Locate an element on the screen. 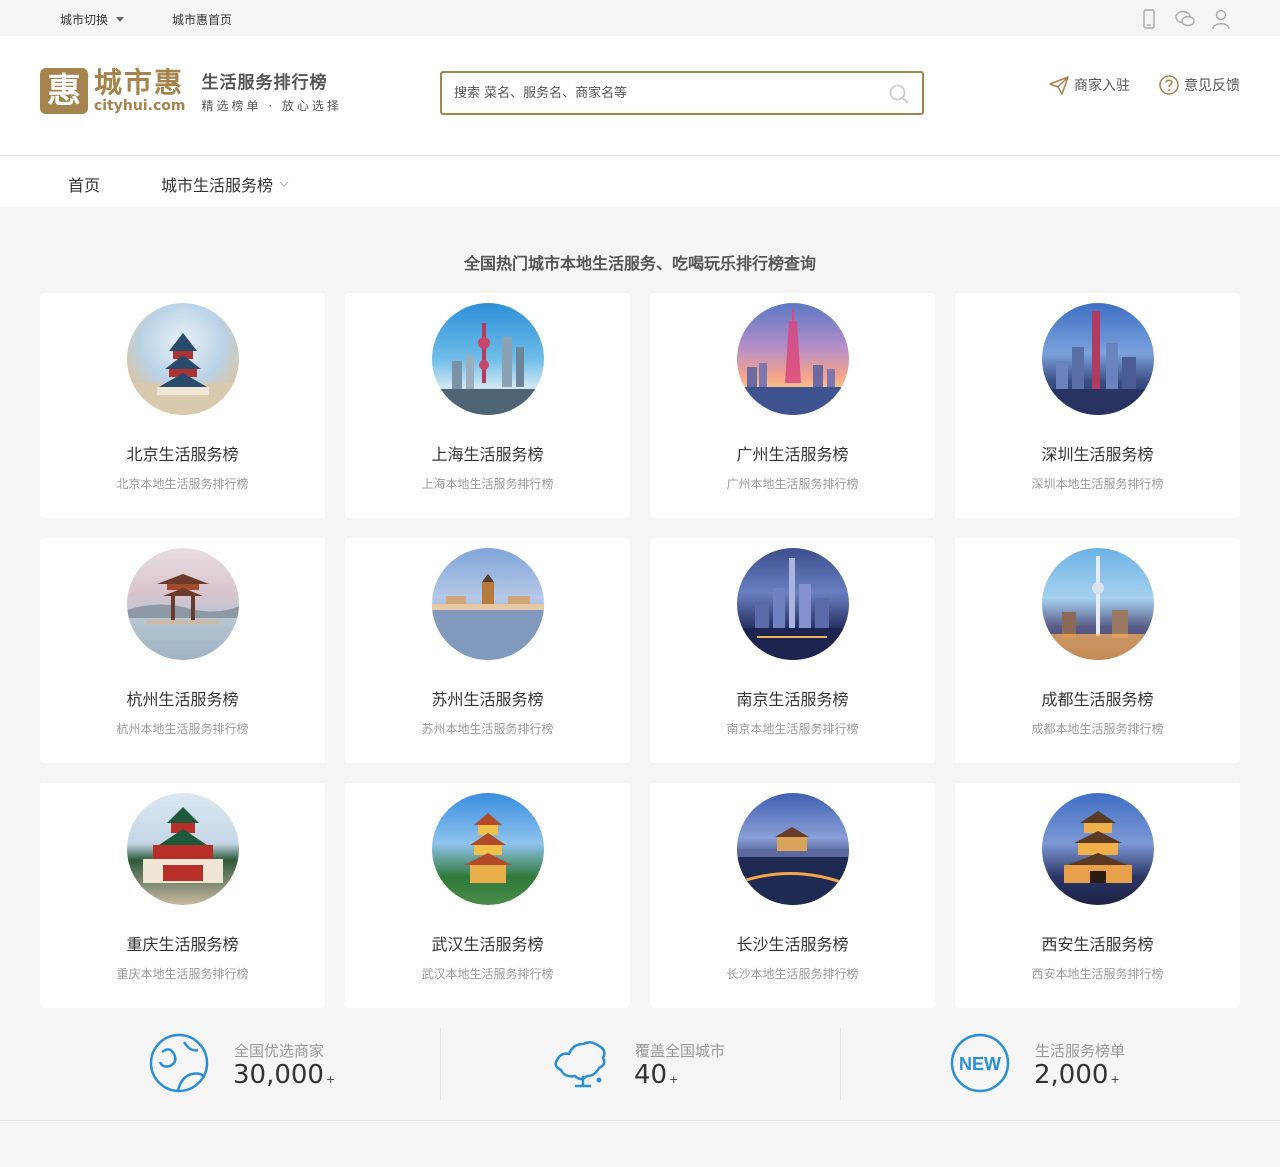 The height and width of the screenshot is (1167, 1280). city-card-title: 北京生活服务榜 is located at coordinates (182, 454).